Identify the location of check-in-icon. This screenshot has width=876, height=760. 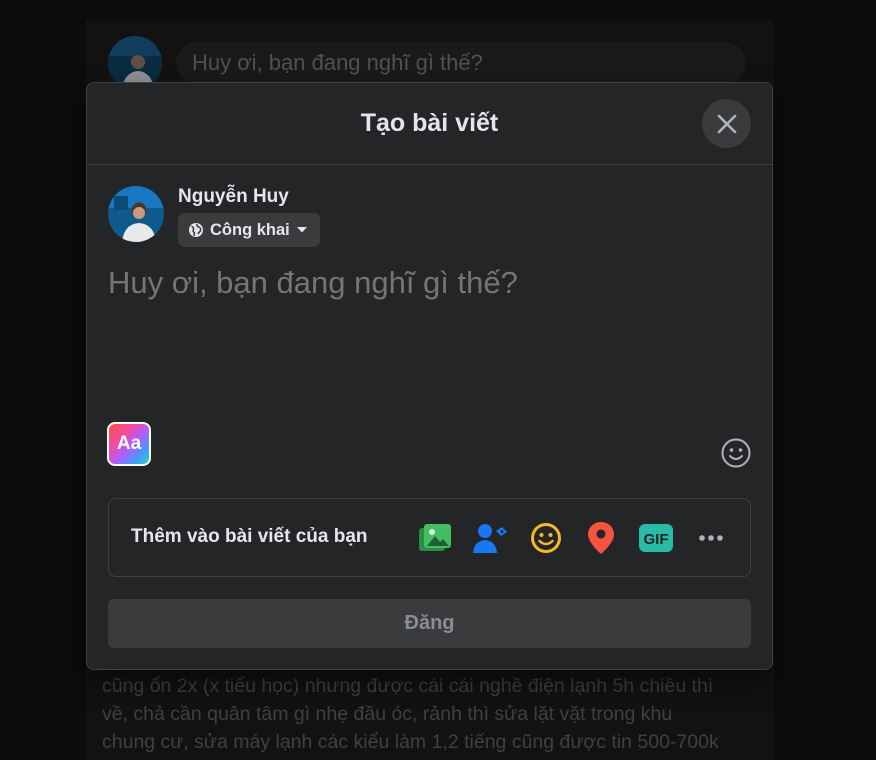
(601, 538).